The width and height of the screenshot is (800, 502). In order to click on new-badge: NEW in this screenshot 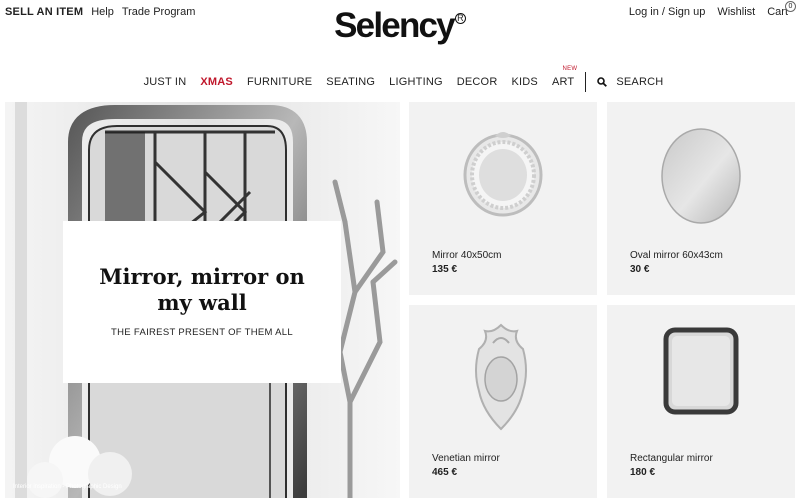, I will do `click(570, 69)`.